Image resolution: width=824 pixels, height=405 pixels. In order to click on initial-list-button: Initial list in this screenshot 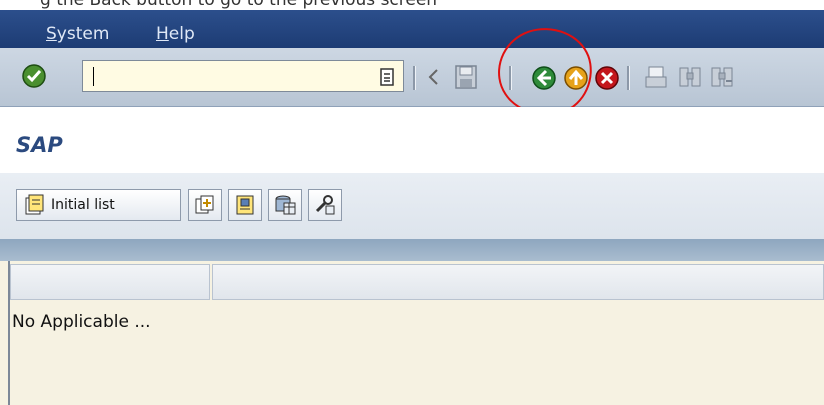, I will do `click(98, 205)`.